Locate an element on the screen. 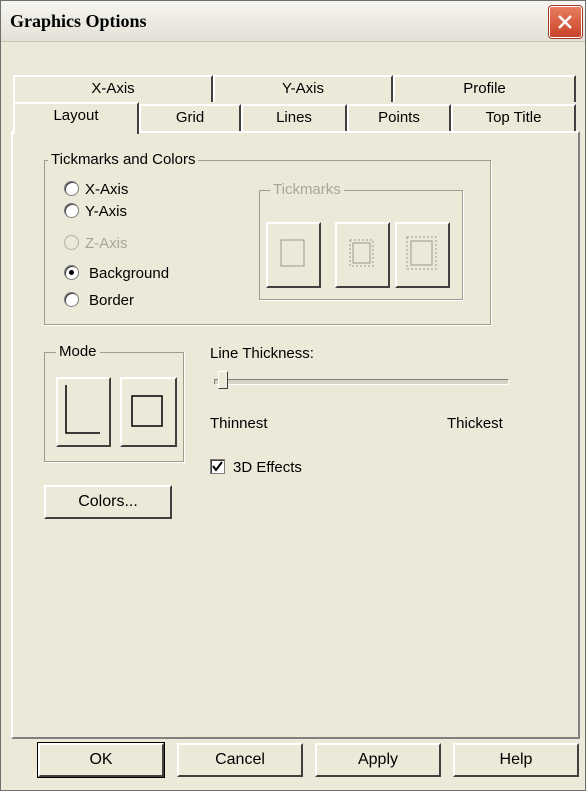 The width and height of the screenshot is (586, 791). tab-label: Grid is located at coordinates (190, 117).